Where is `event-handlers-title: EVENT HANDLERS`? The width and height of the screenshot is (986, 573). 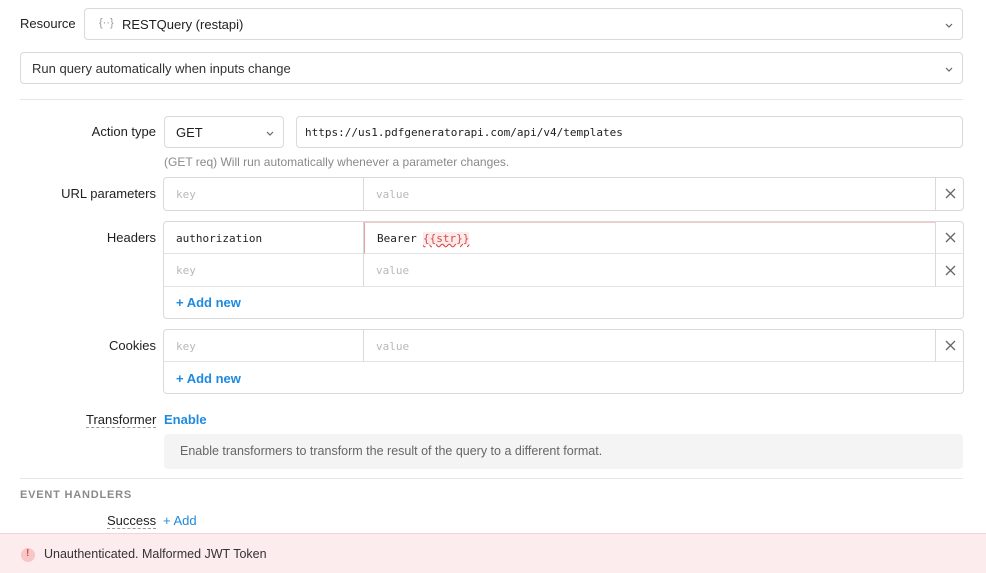 event-handlers-title: EVENT HANDLERS is located at coordinates (76, 495).